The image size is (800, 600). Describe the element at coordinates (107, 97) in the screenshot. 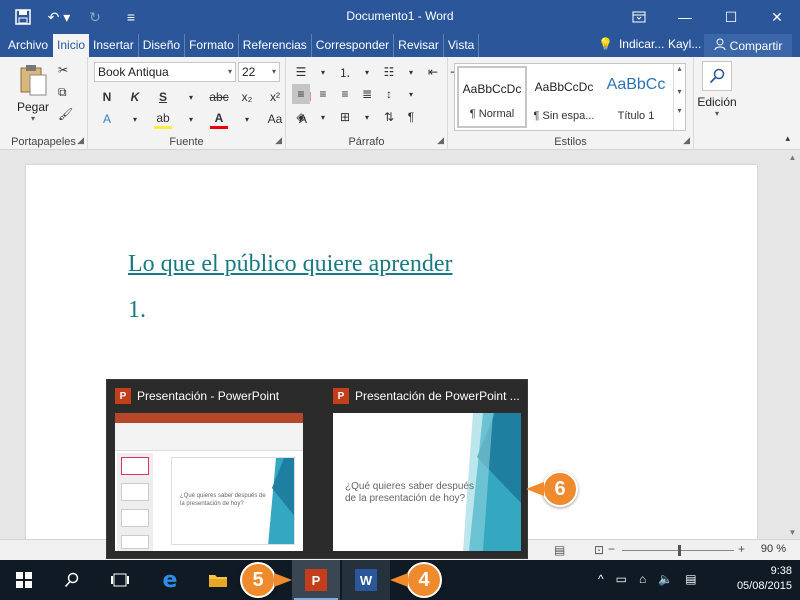

I see `bold-icon: N` at that location.